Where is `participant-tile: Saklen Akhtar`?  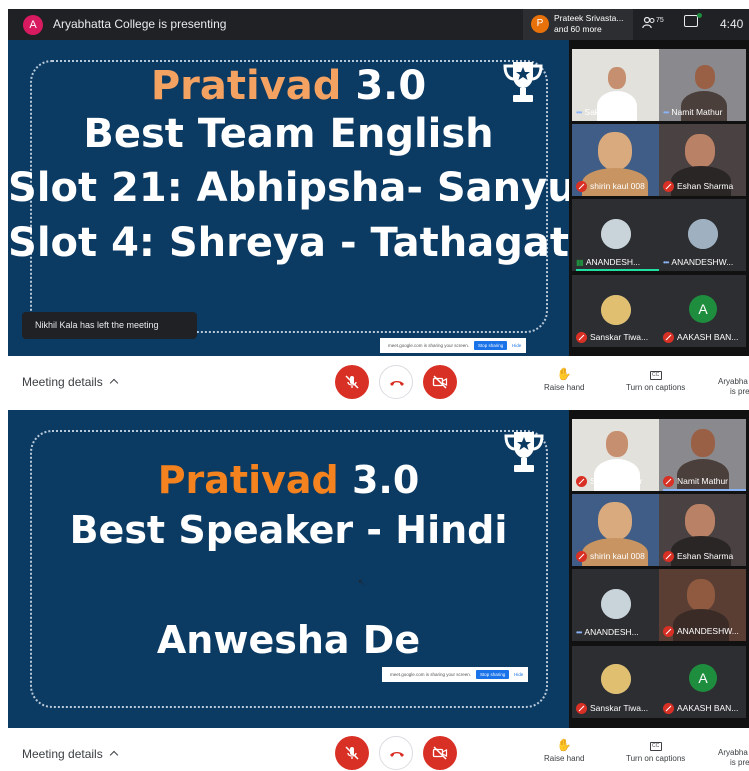
participant-tile: Saklen Akhtar is located at coordinates (615, 455).